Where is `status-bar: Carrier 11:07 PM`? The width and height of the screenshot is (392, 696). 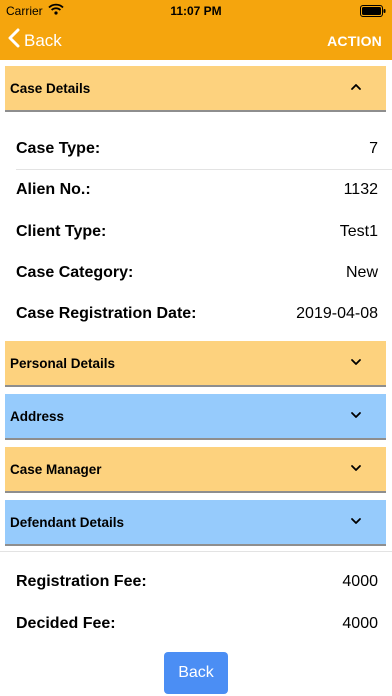 status-bar: Carrier 11:07 PM is located at coordinates (196, 11).